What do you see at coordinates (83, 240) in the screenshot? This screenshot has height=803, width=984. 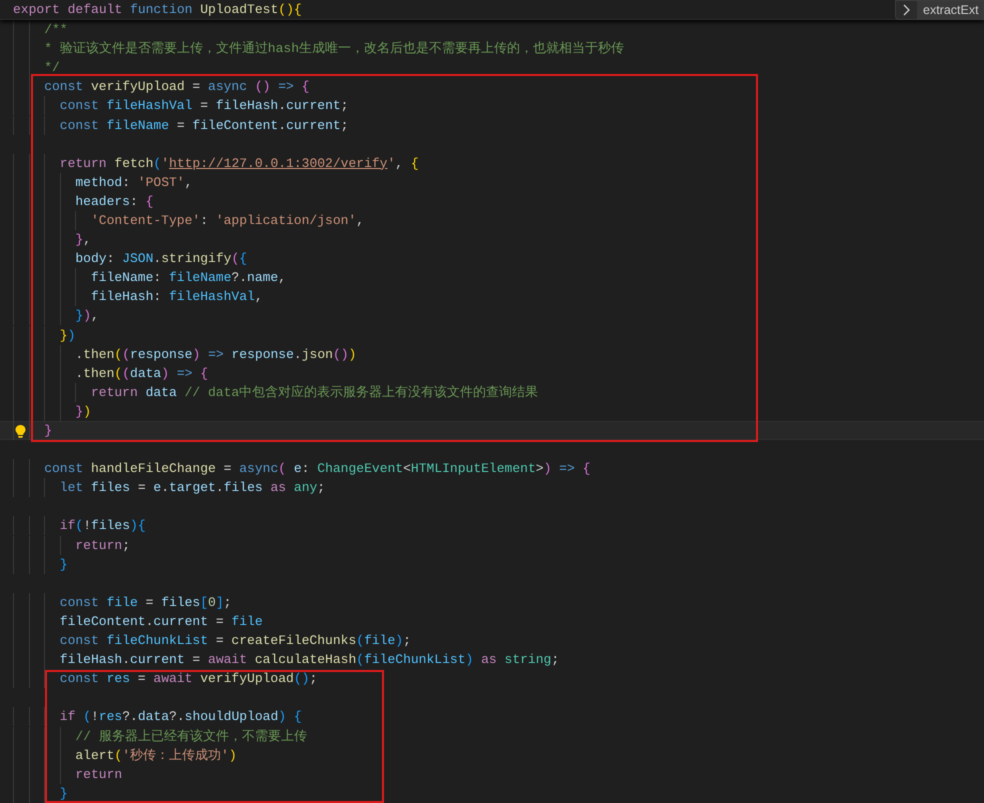 I see `code-line: },` at bounding box center [83, 240].